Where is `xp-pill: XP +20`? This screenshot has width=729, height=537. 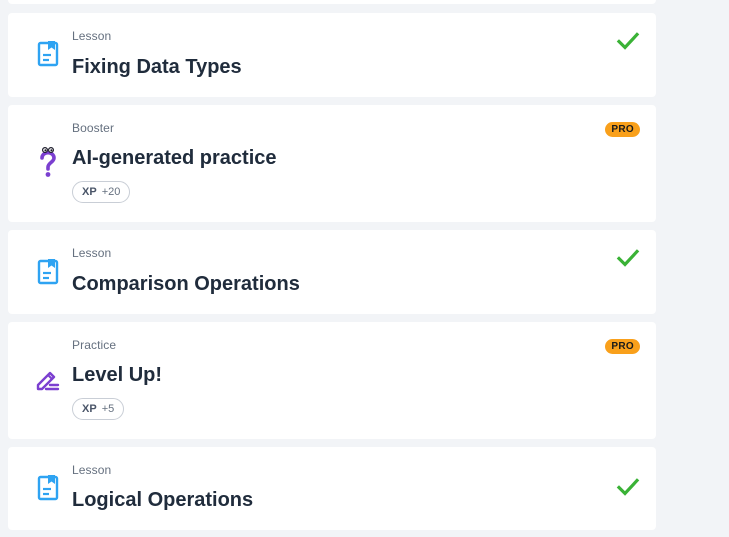
xp-pill: XP +20 is located at coordinates (101, 192).